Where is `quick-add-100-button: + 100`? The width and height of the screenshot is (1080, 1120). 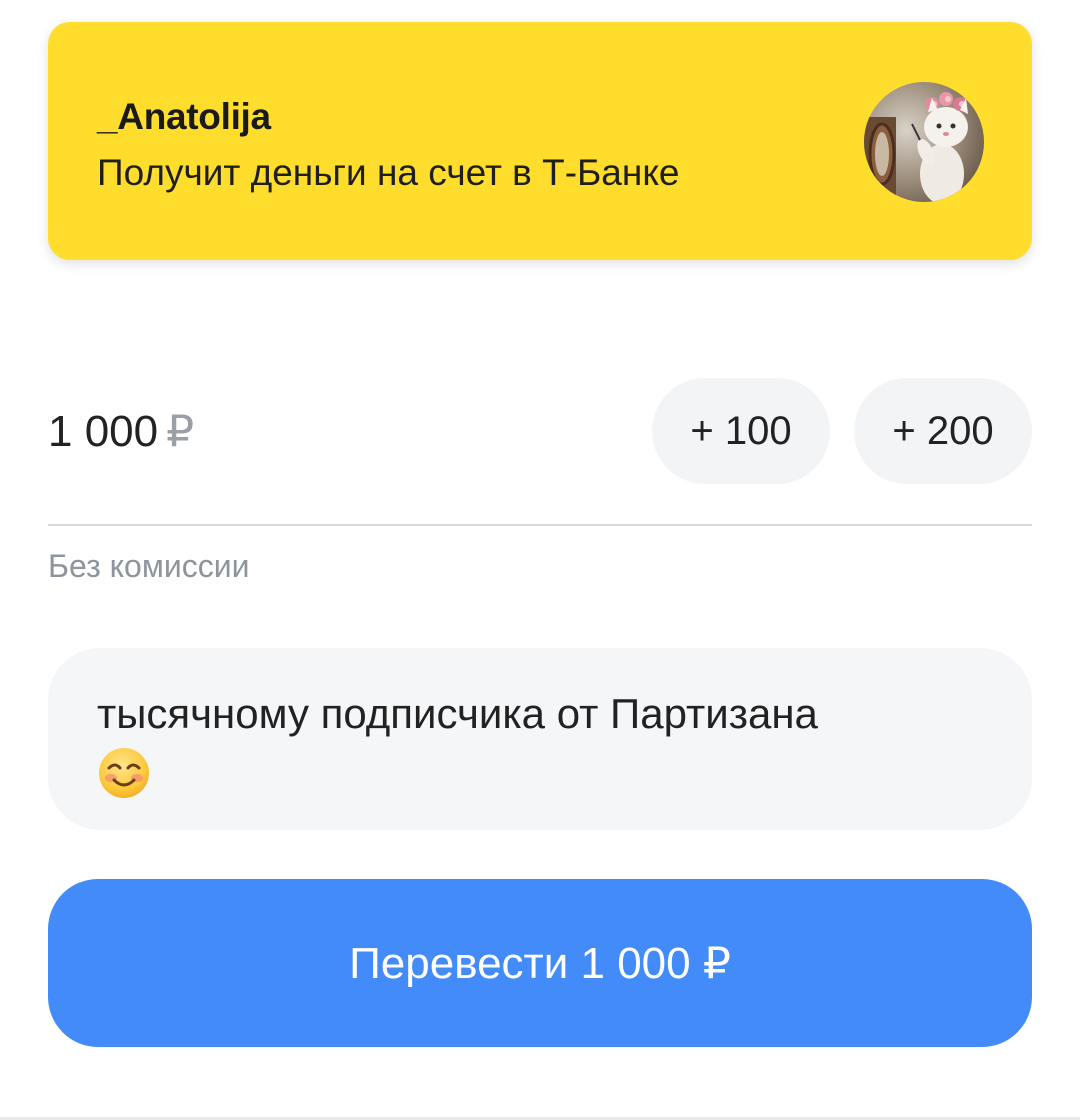
quick-add-100-button: + 100 is located at coordinates (741, 431).